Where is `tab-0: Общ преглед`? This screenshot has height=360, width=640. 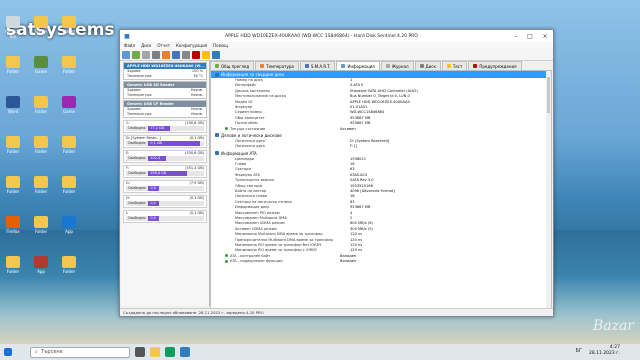 tab-0: Общ преглед is located at coordinates (232, 65).